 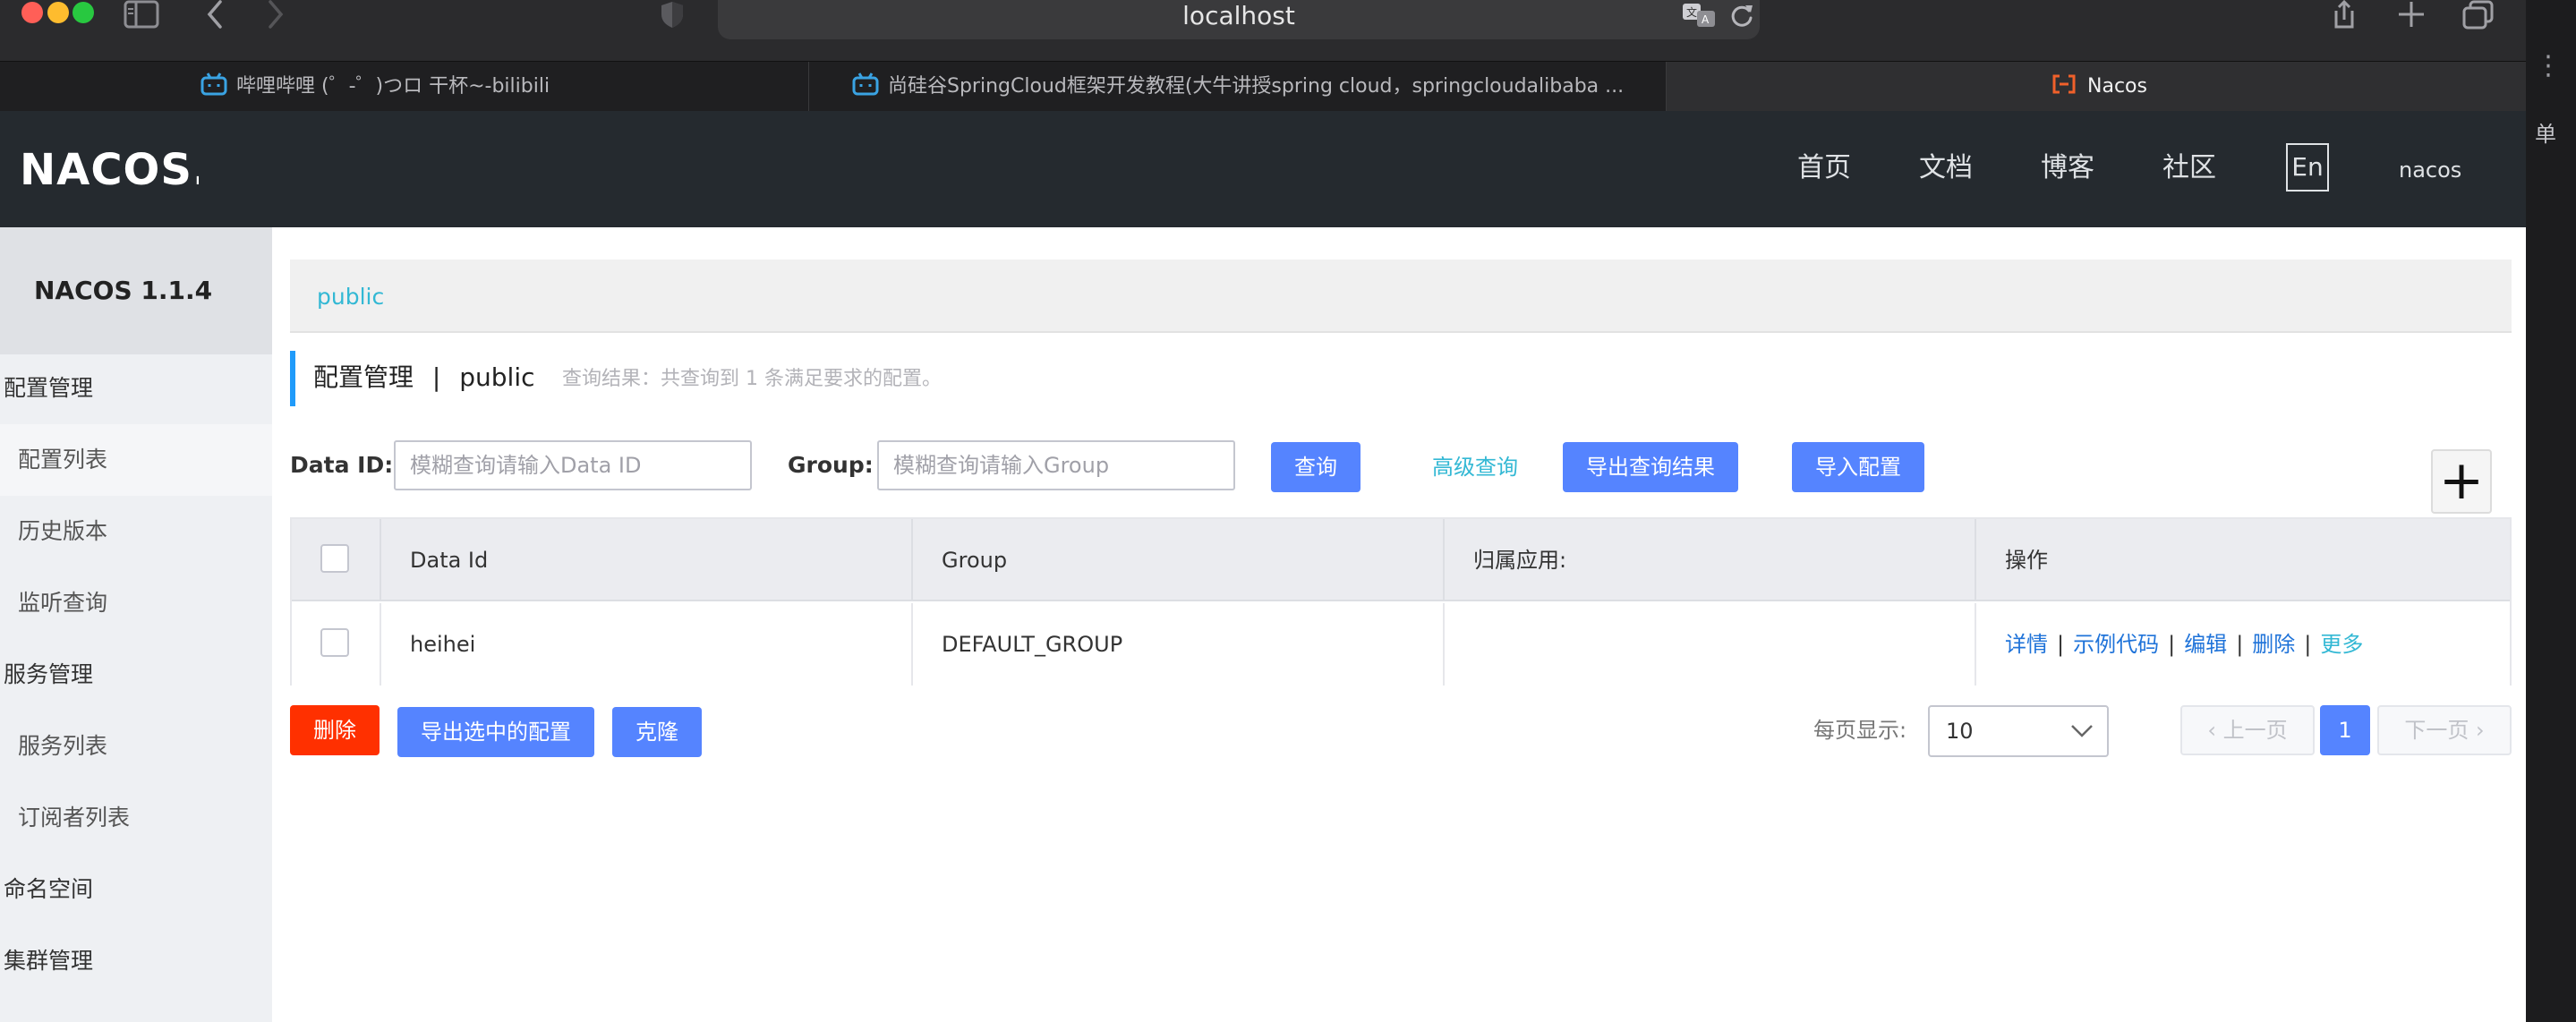 I want to click on dataid-label: Data ID:, so click(x=342, y=465).